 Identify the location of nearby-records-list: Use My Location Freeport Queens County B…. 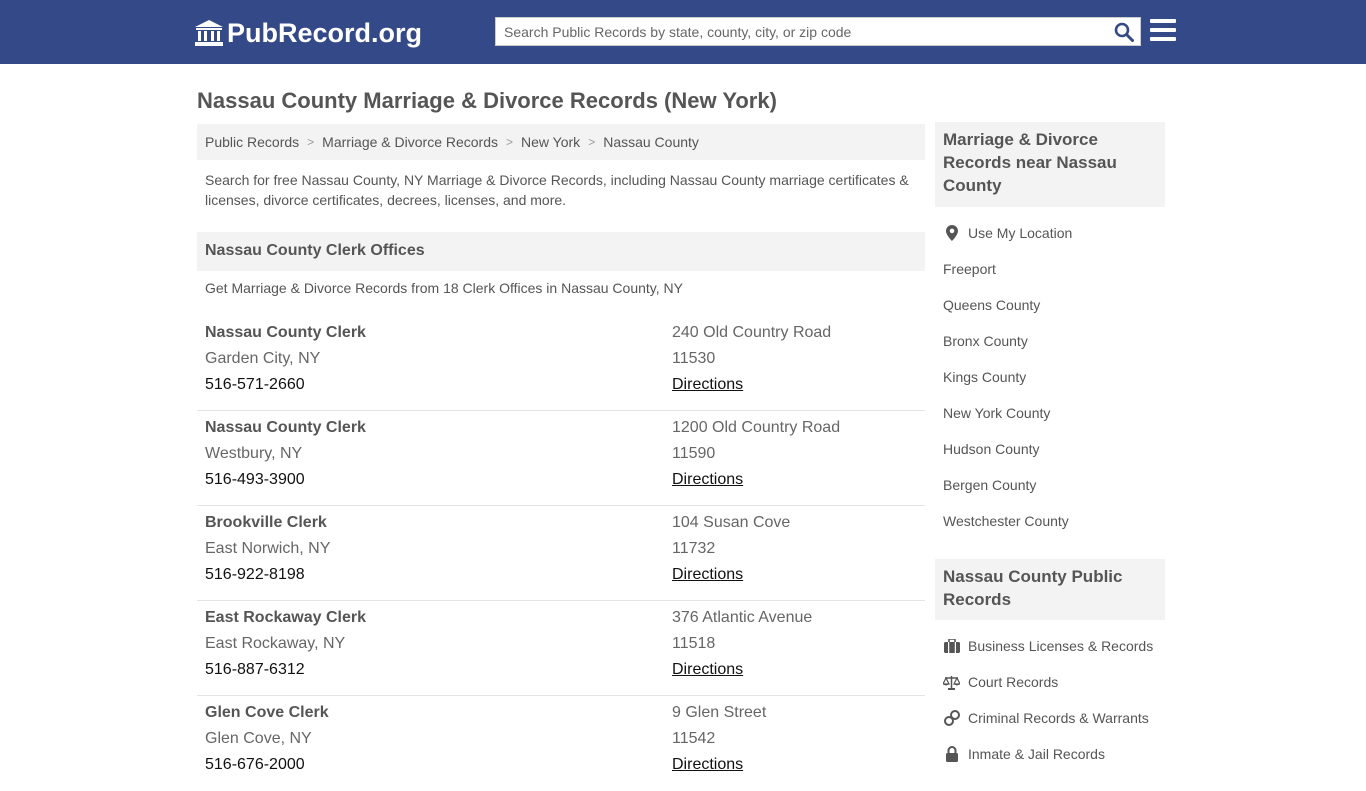
(1054, 377).